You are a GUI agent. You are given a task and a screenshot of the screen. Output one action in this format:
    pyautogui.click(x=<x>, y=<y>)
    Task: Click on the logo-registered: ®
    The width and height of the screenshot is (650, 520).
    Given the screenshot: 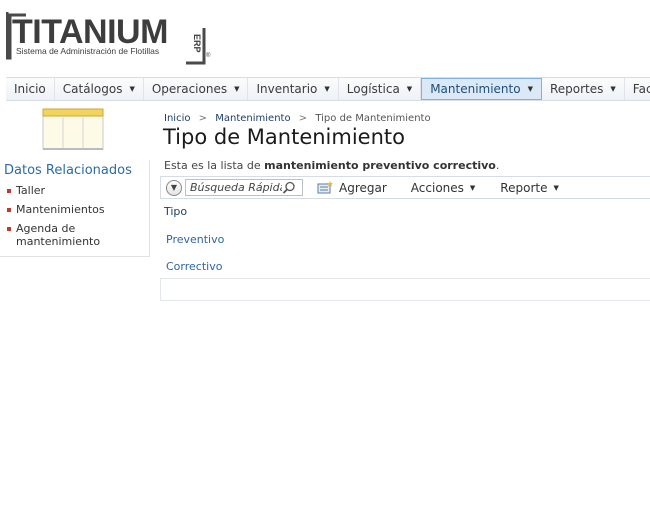 What is the action you would take?
    pyautogui.click(x=208, y=55)
    